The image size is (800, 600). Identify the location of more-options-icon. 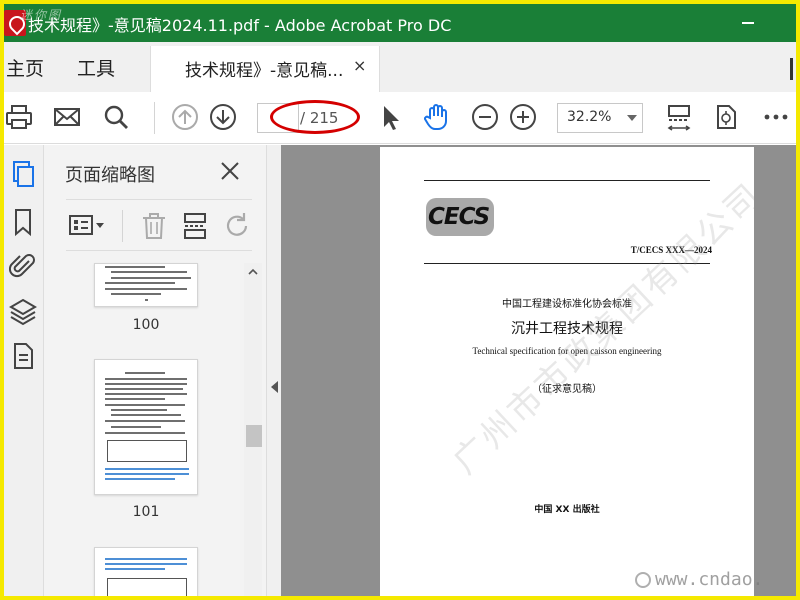
(776, 117).